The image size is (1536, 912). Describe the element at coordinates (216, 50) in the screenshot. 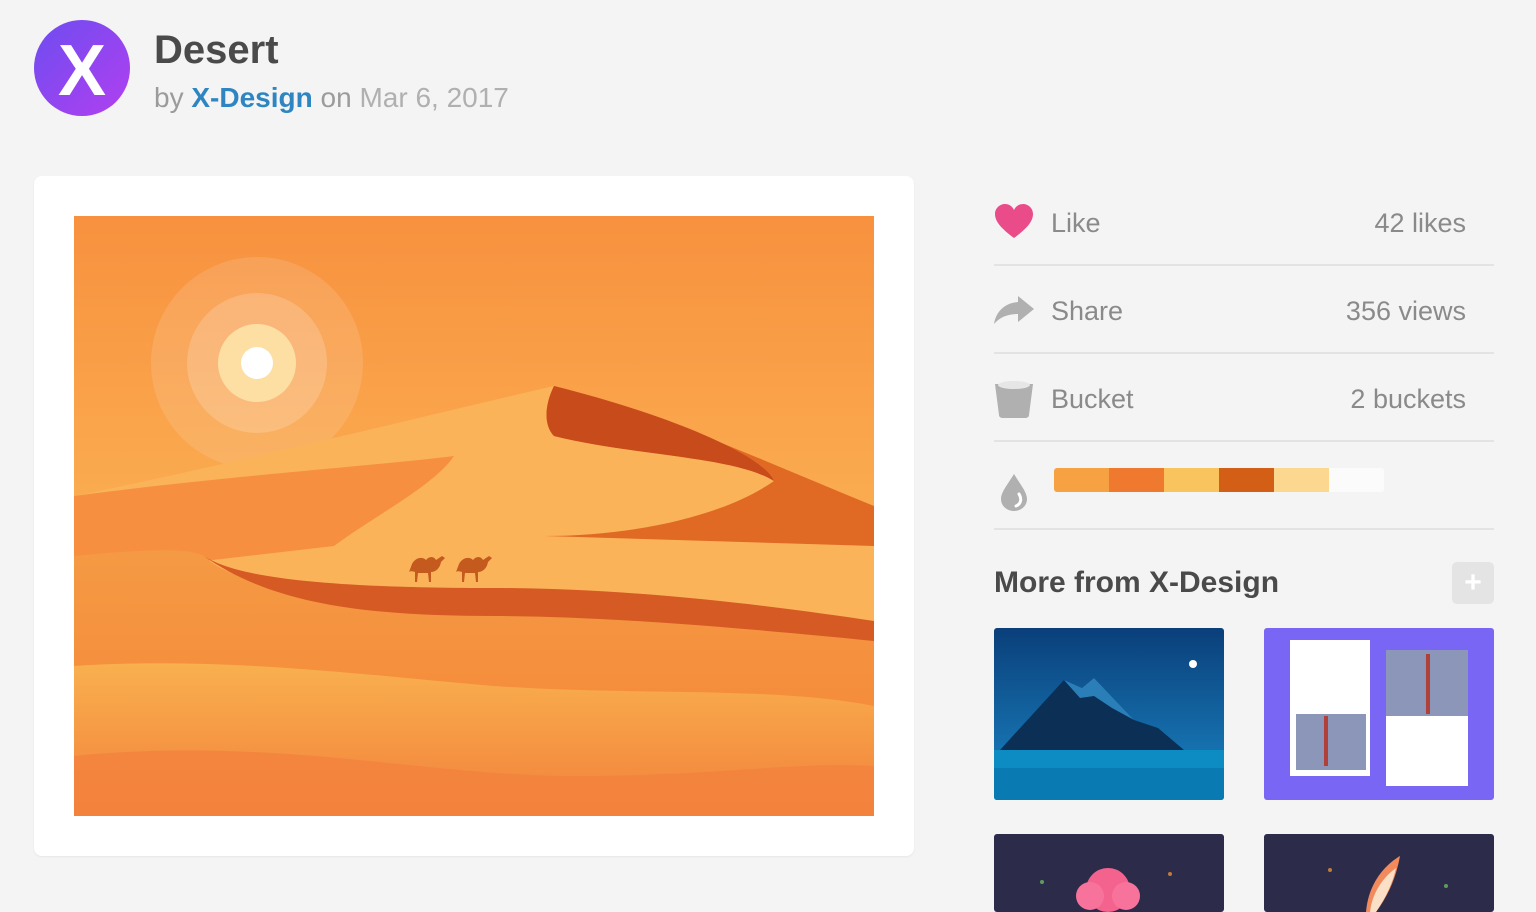

I see `shot-title: Desert` at that location.